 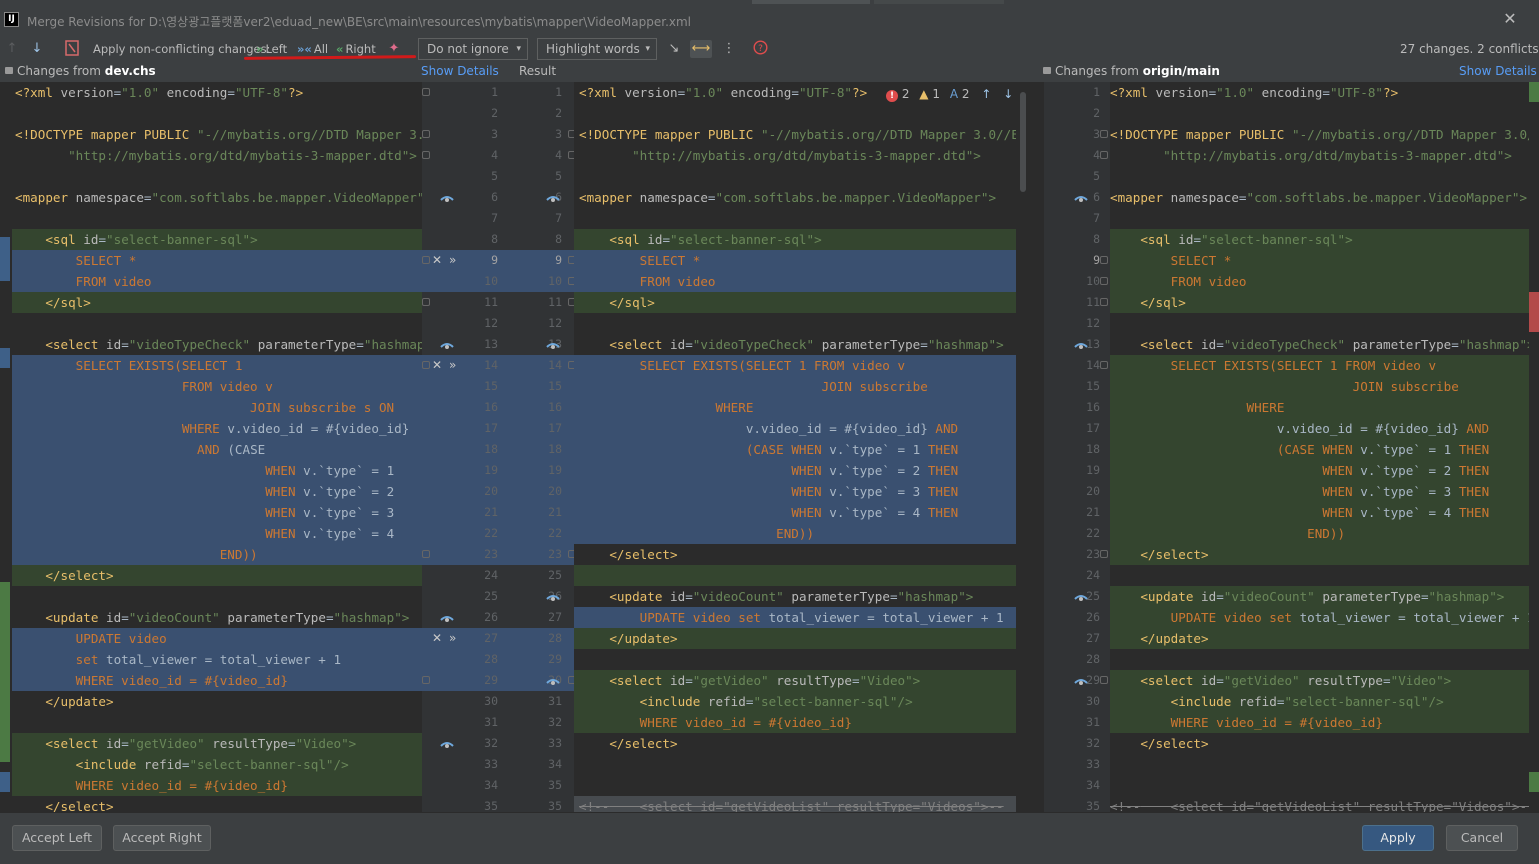 What do you see at coordinates (795, 533) in the screenshot?
I see `code-line: END))` at bounding box center [795, 533].